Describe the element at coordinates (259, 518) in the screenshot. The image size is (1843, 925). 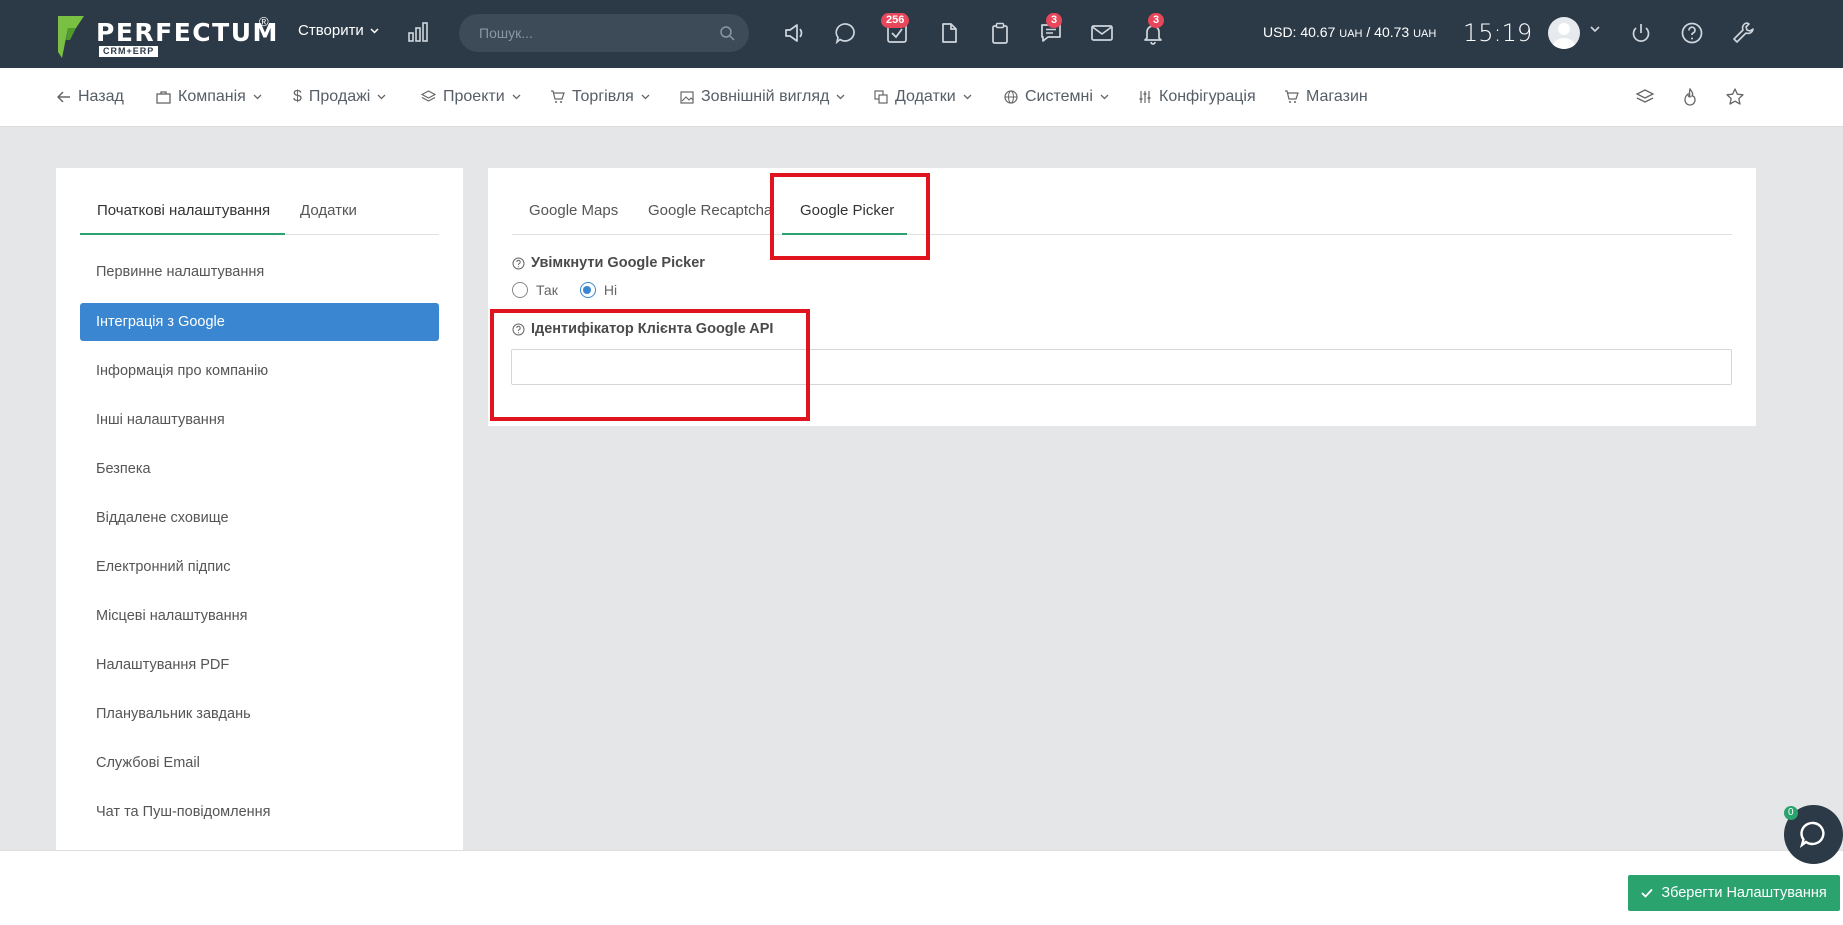
I see `sidebar-item-remote-storage: Віддалене сховище` at that location.